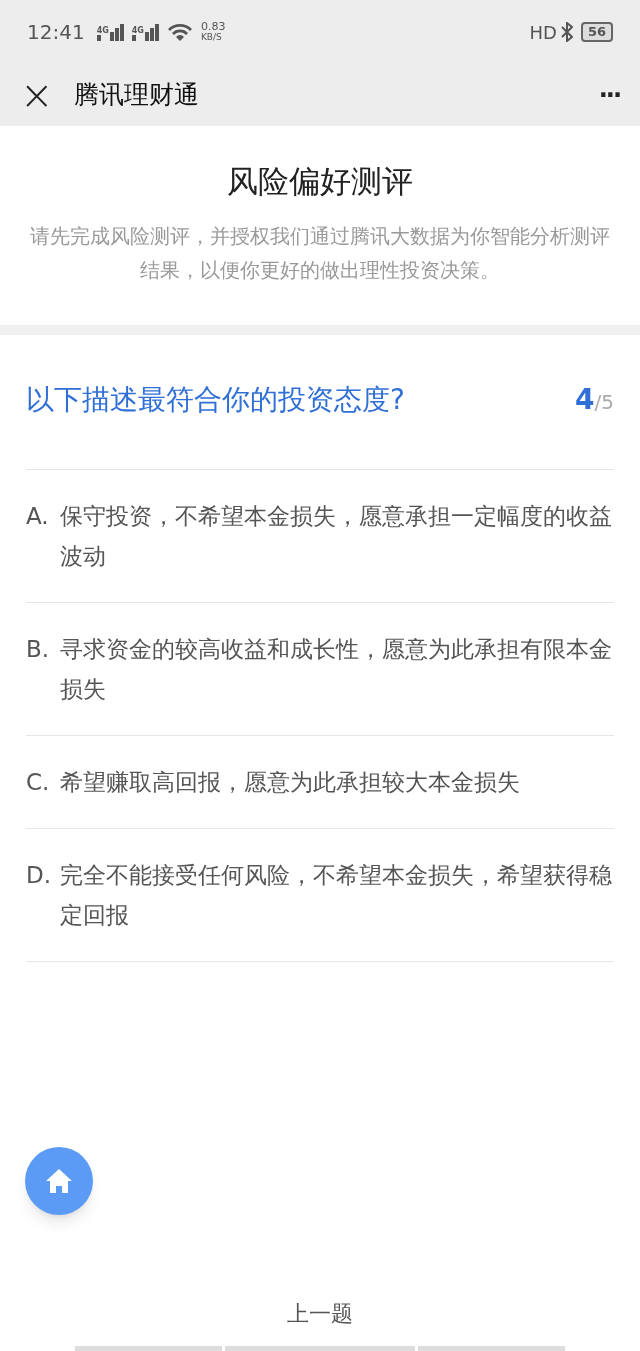 The image size is (640, 1351). Describe the element at coordinates (585, 399) in the screenshot. I see `question-number: 4` at that location.